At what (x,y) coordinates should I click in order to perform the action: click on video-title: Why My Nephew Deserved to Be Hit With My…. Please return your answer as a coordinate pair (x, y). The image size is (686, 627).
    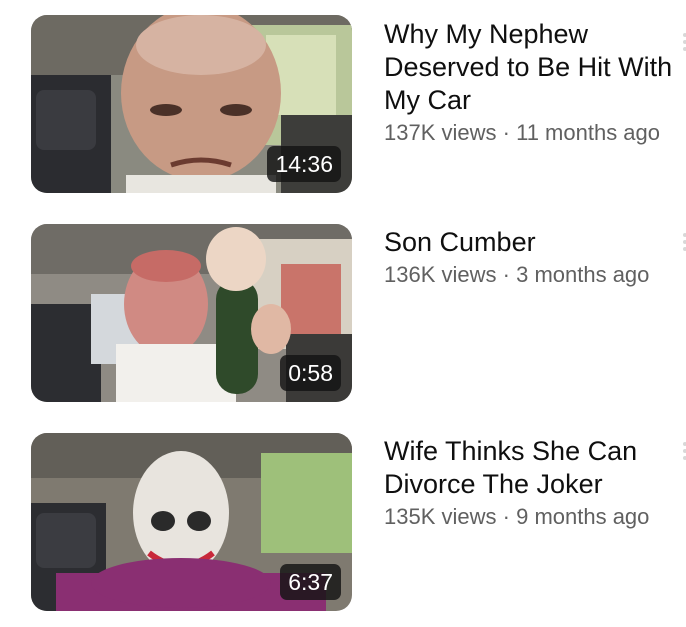
    Looking at the image, I should click on (534, 67).